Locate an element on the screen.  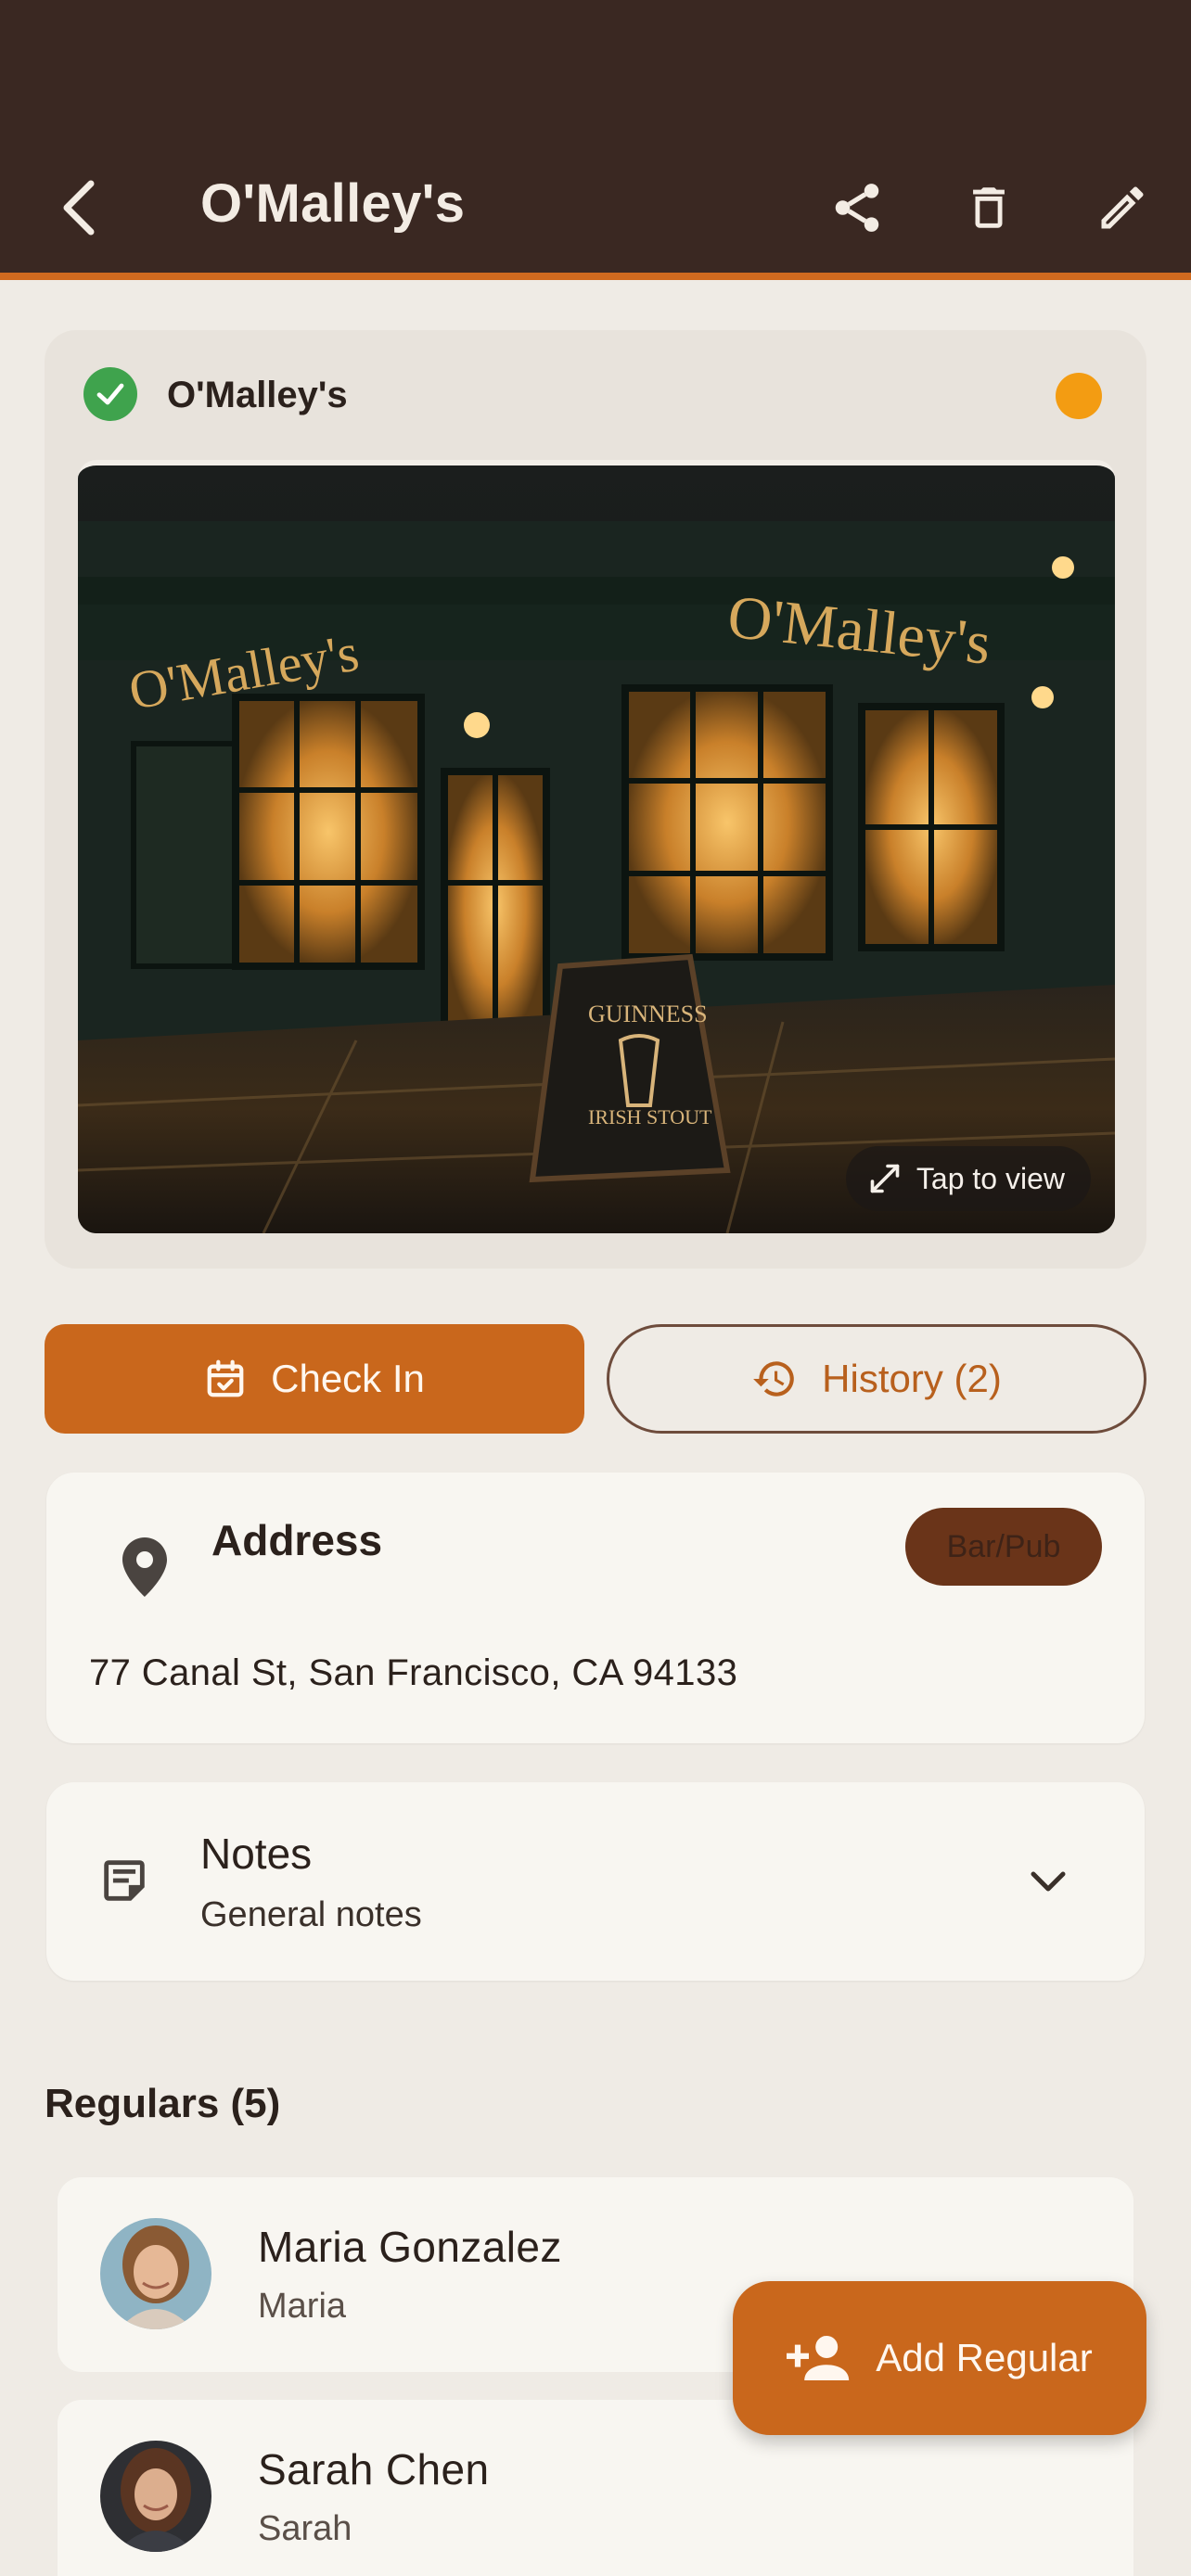
delete-button is located at coordinates (989, 207).